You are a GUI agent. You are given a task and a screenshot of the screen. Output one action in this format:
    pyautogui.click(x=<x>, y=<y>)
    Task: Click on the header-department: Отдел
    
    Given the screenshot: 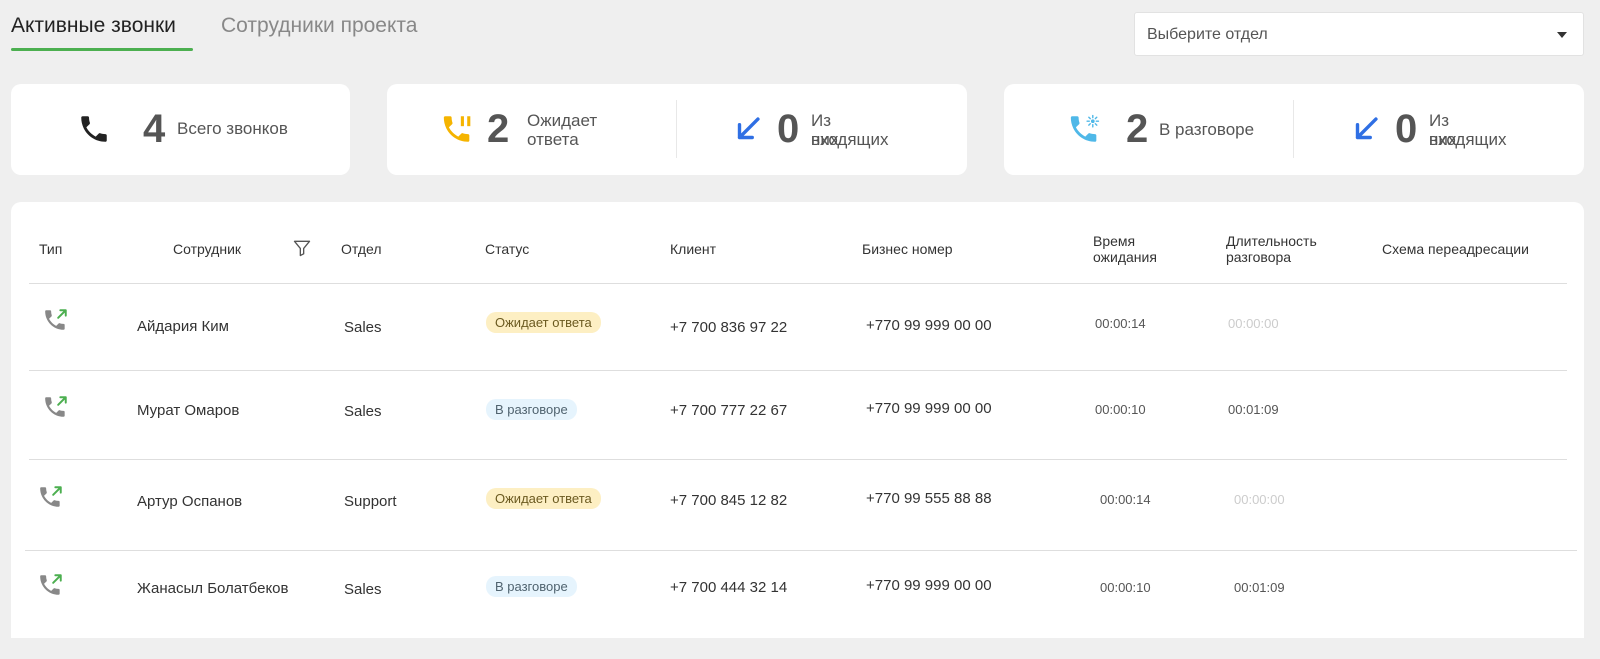 What is the action you would take?
    pyautogui.click(x=361, y=249)
    